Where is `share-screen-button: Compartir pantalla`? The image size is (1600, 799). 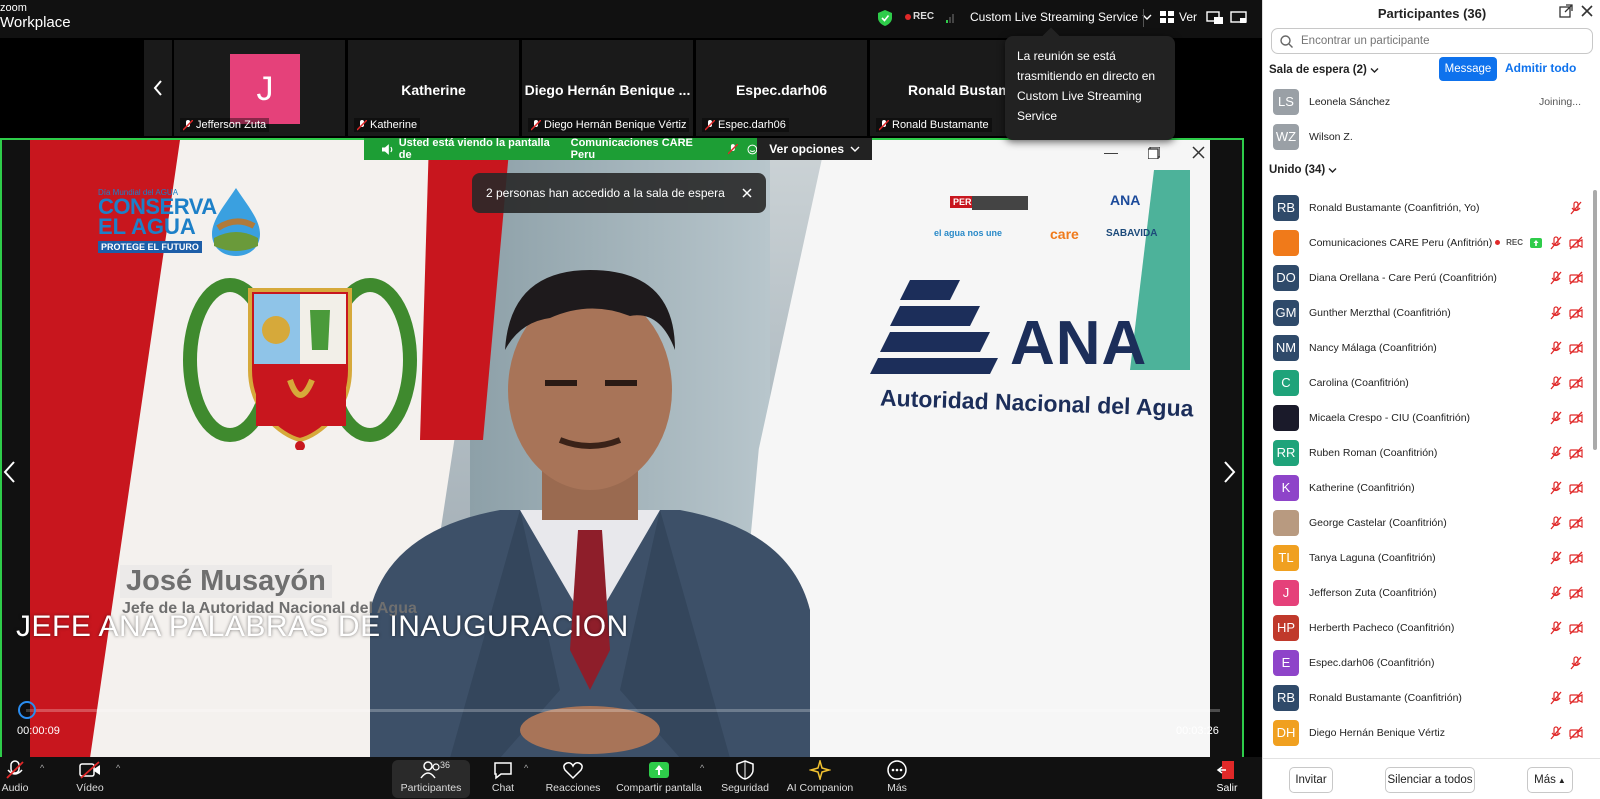 share-screen-button: Compartir pantalla is located at coordinates (659, 779).